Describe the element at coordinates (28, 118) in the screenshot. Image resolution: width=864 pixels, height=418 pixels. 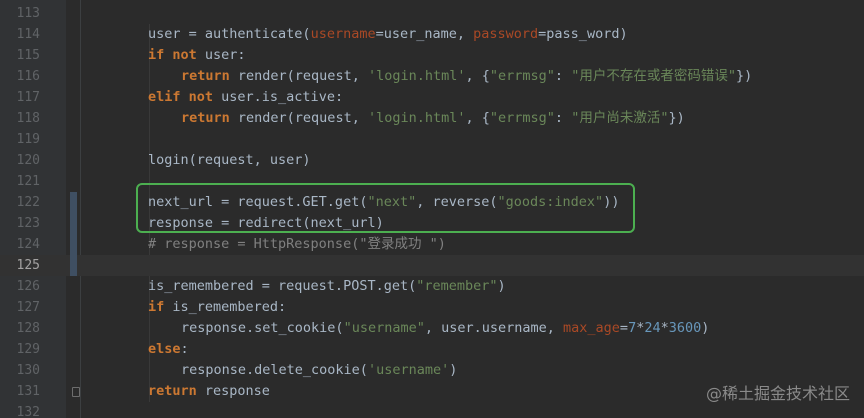
I see `line-number: 118` at that location.